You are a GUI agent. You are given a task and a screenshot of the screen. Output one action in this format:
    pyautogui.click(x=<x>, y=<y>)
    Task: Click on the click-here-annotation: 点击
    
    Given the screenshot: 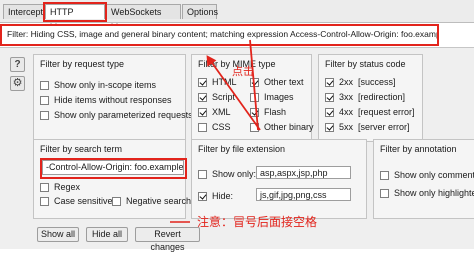 What is the action you would take?
    pyautogui.click(x=243, y=71)
    